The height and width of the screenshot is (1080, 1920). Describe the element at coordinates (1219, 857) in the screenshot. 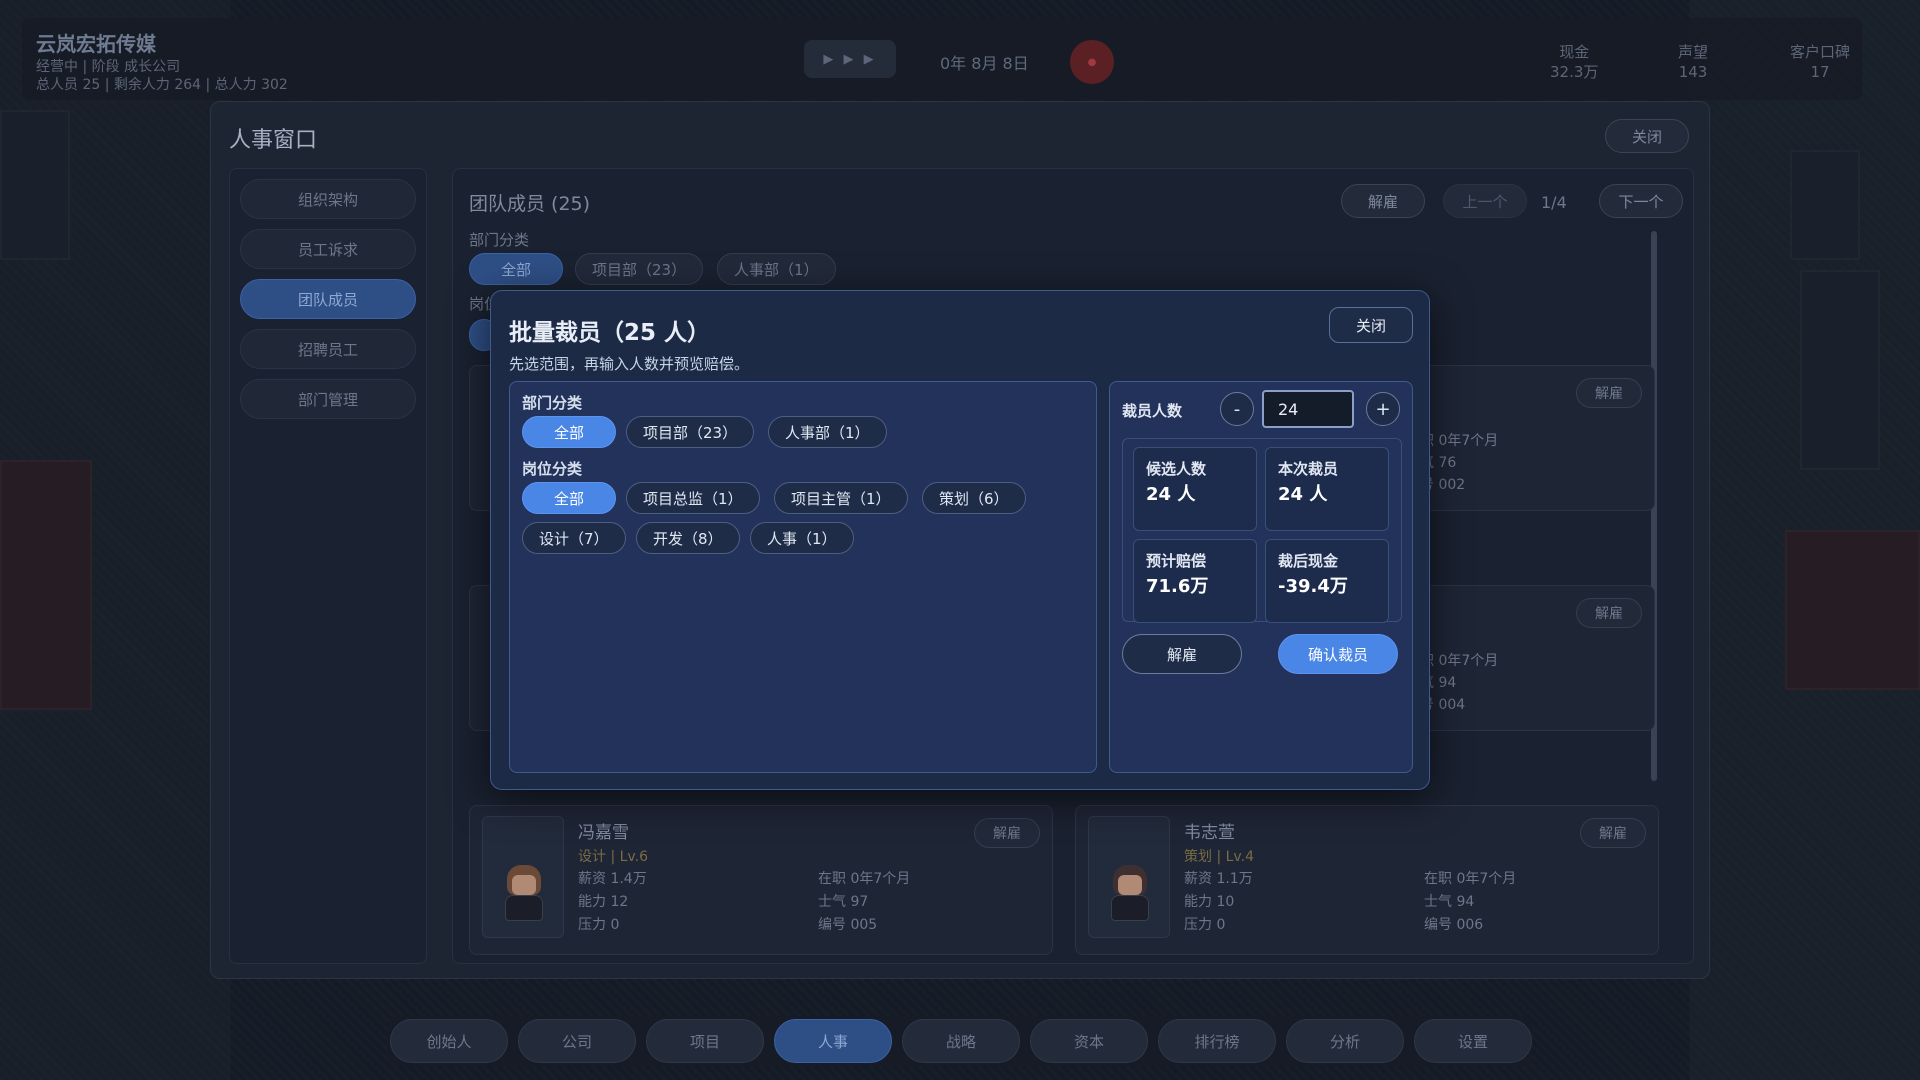

I see `employee-role: 策划 | Lv.4` at that location.